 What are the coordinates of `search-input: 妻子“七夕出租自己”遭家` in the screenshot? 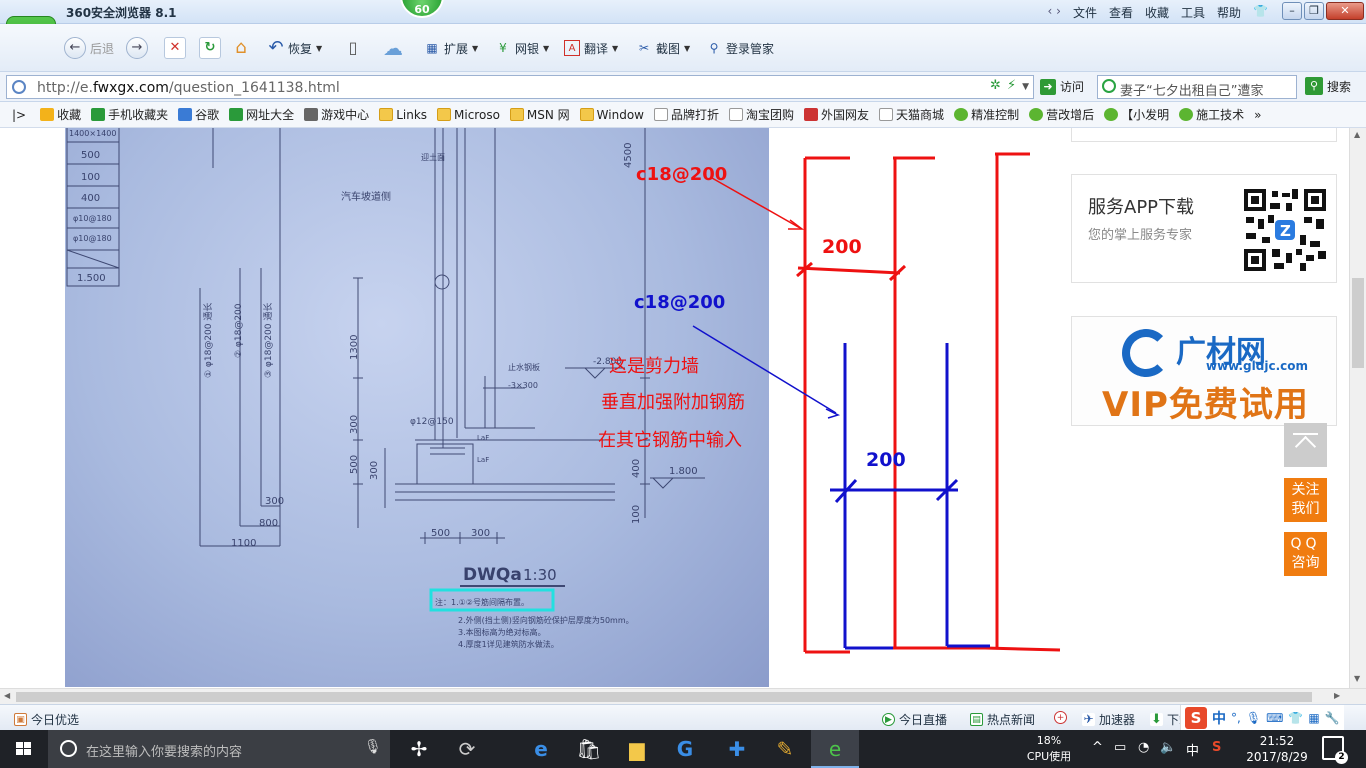 It's located at (1197, 87).